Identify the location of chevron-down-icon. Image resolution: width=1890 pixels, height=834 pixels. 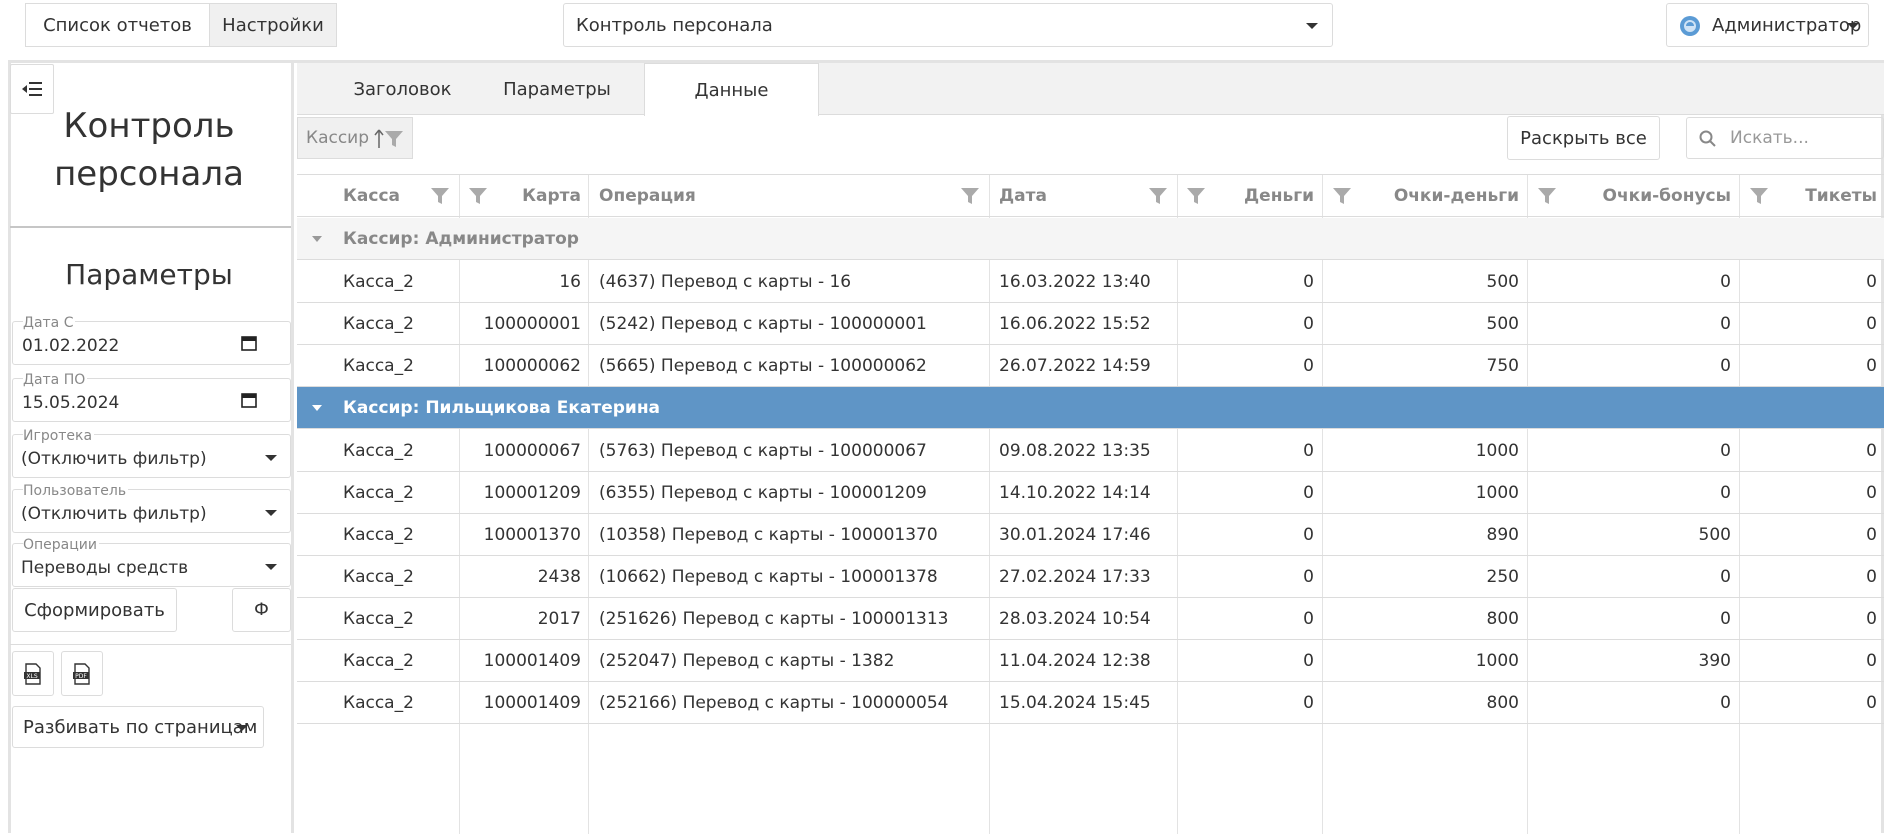
(271, 567).